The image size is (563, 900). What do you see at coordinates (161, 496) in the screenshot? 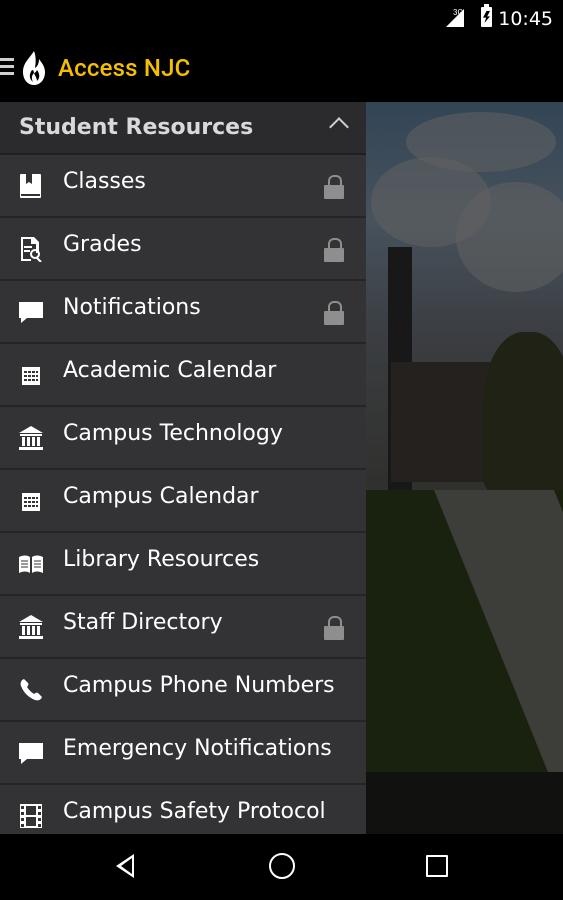
I see `drawer-item-label: Campus Calendar` at bounding box center [161, 496].